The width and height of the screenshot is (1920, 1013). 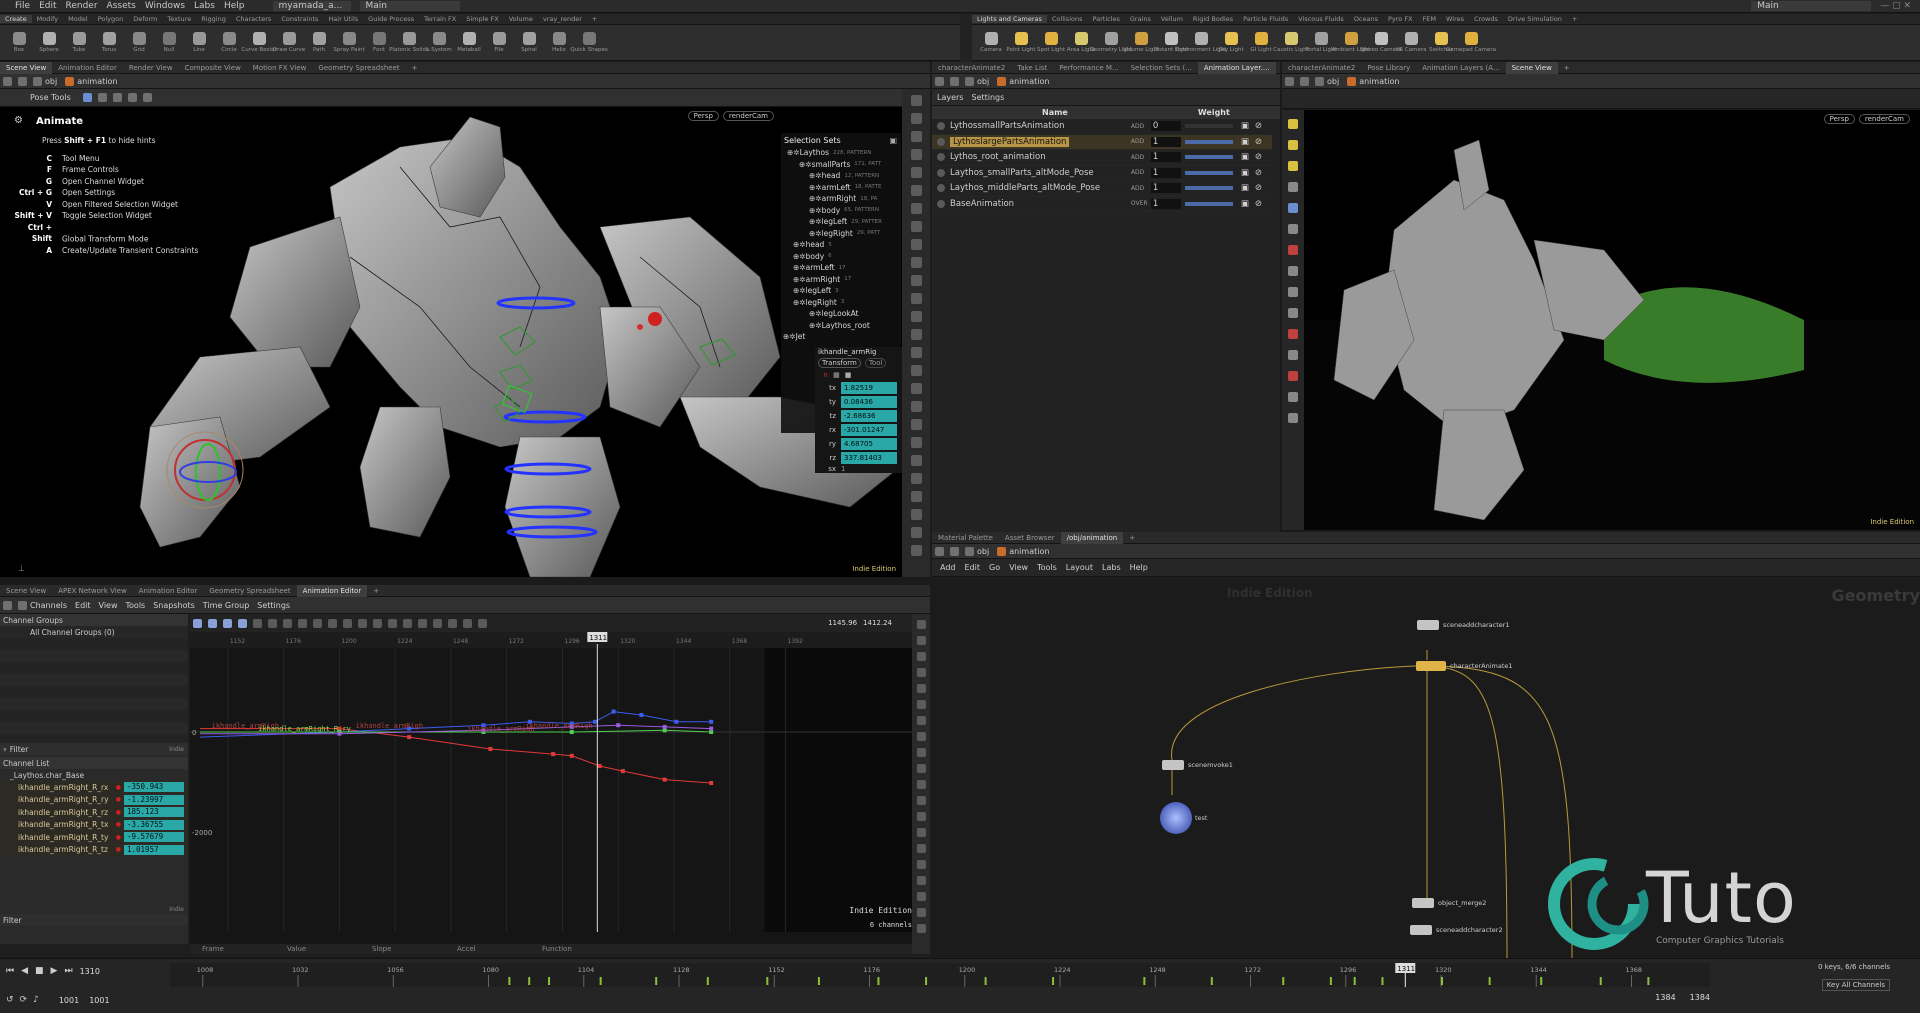 What do you see at coordinates (841, 176) in the screenshot?
I see `selection-set-item: ⊕ ✲ head 12, PATTERN` at bounding box center [841, 176].